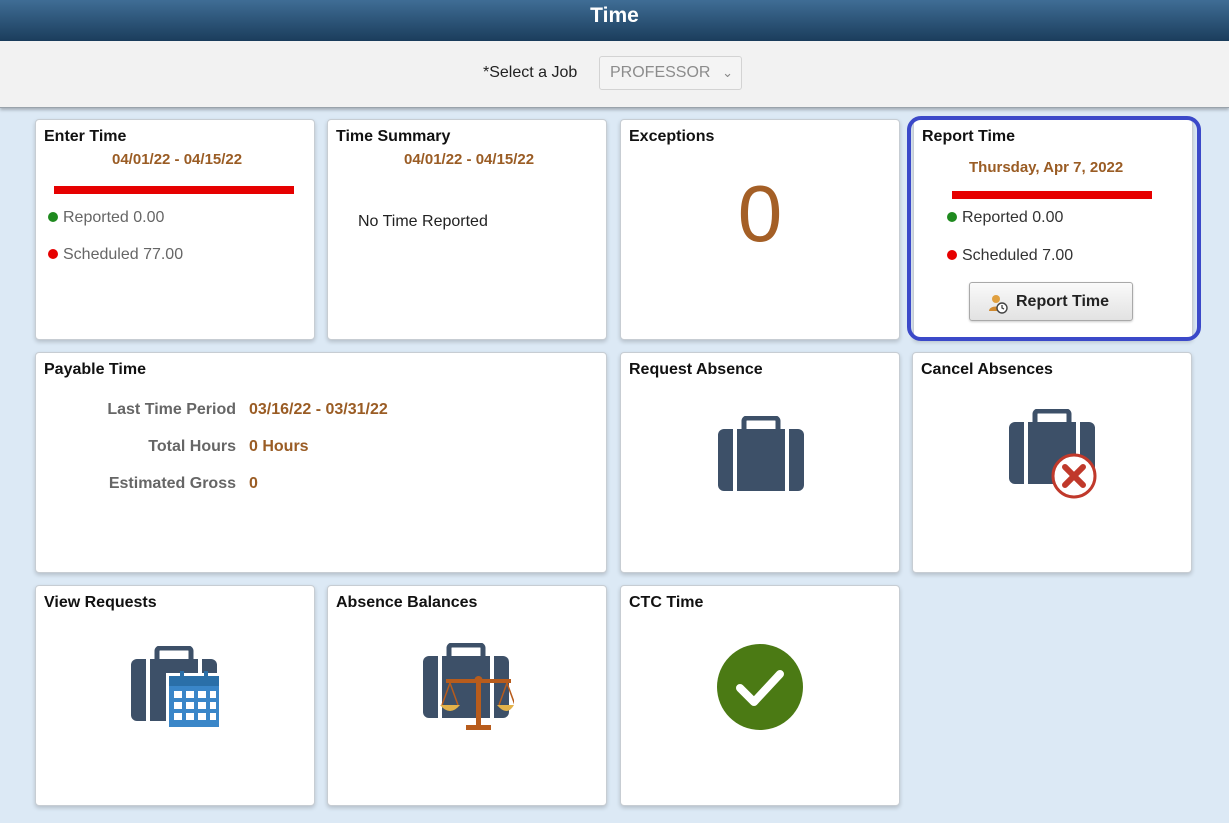  I want to click on tile-cancel-absences: Cancel Absences, so click(1052, 462).